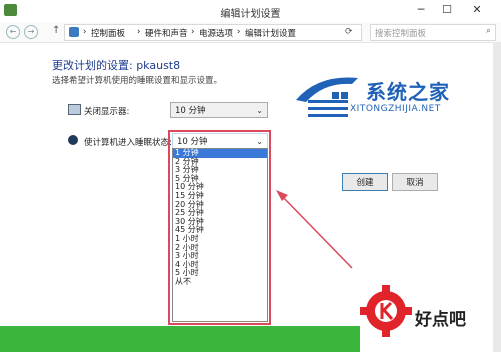 Image resolution: width=501 pixels, height=352 pixels. Describe the element at coordinates (250, 11) in the screenshot. I see `title-bar: 编辑计划设置 ─ ☐ ✕` at that location.